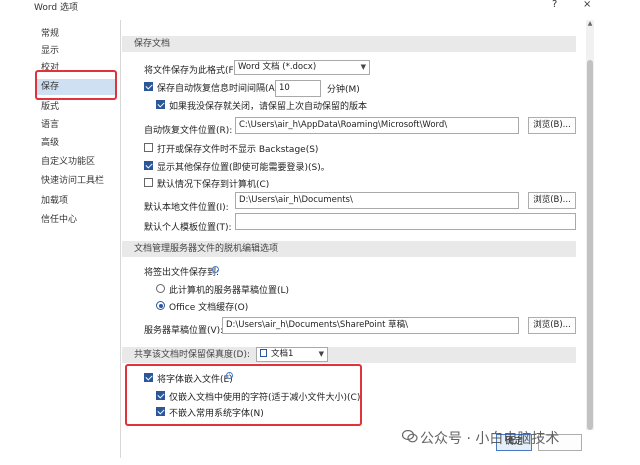 The height and width of the screenshot is (465, 640). Describe the element at coordinates (192, 71) in the screenshot. I see `format-label: 将文件保存为此格式(F):` at that location.